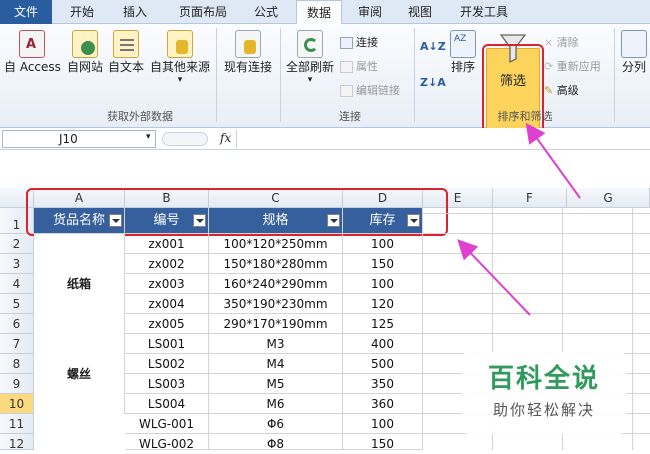  I want to click on text-file-icon, so click(126, 44).